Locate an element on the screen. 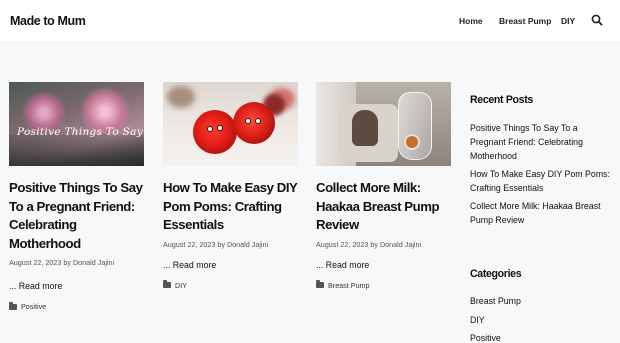 Image resolution: width=620 pixels, height=343 pixels. category-link: DIY is located at coordinates (181, 285).